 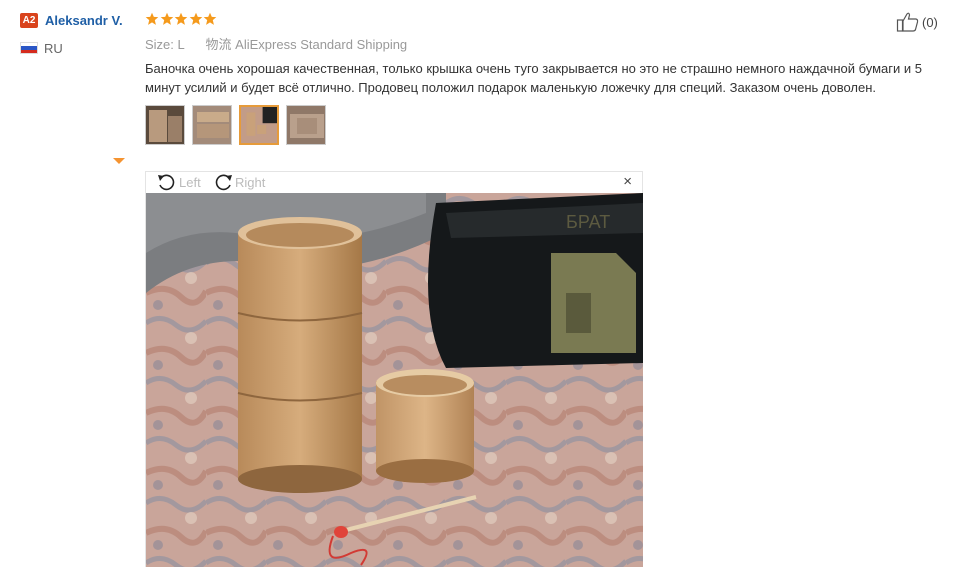 What do you see at coordinates (218, 44) in the screenshot?
I see `shipping-label: 物流` at bounding box center [218, 44].